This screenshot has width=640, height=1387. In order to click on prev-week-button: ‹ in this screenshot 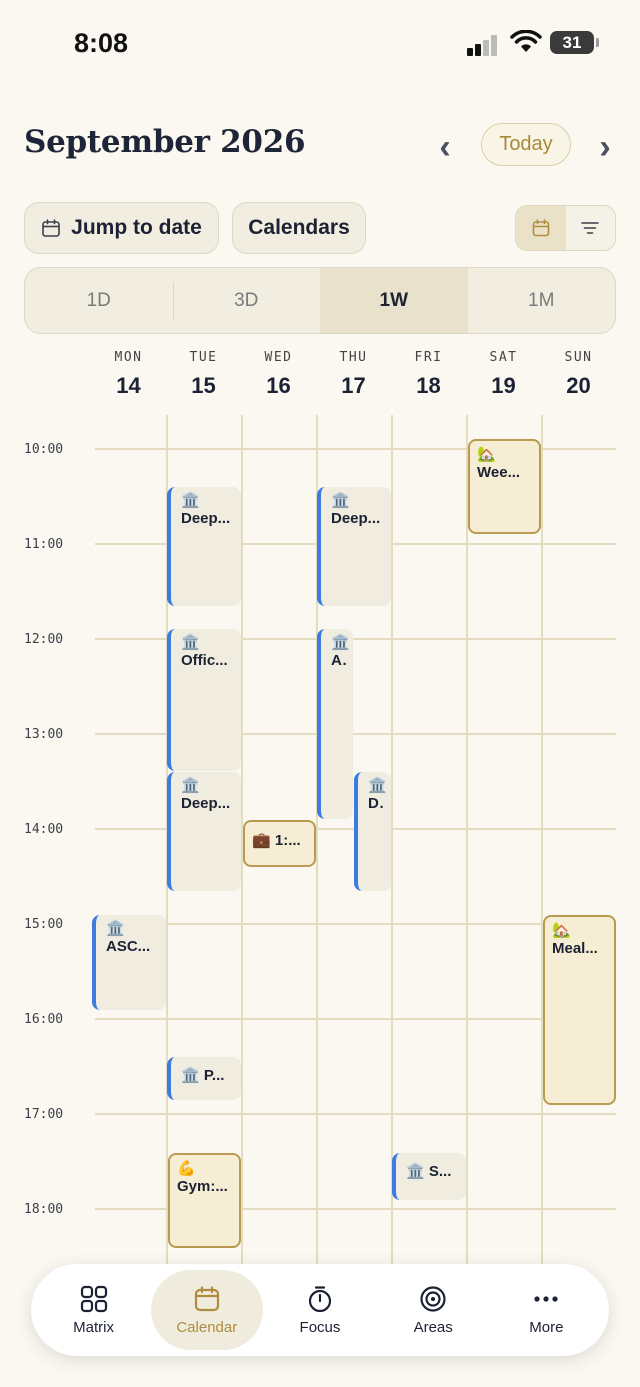, I will do `click(445, 148)`.